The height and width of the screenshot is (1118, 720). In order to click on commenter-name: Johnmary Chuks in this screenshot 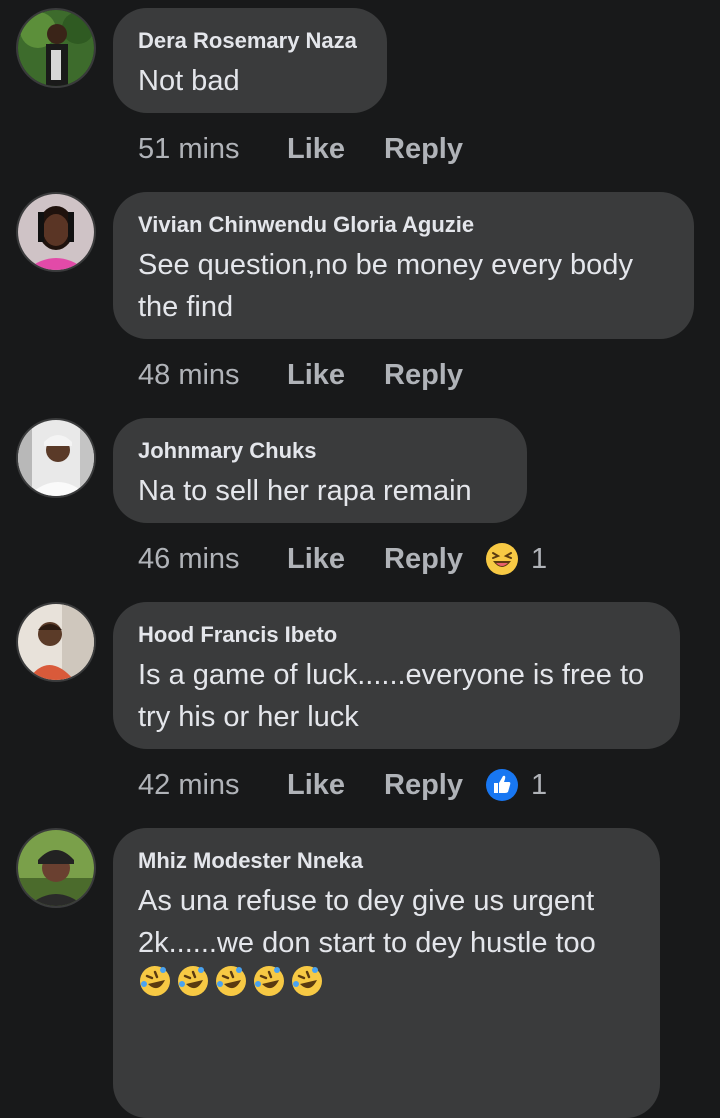, I will do `click(319, 451)`.